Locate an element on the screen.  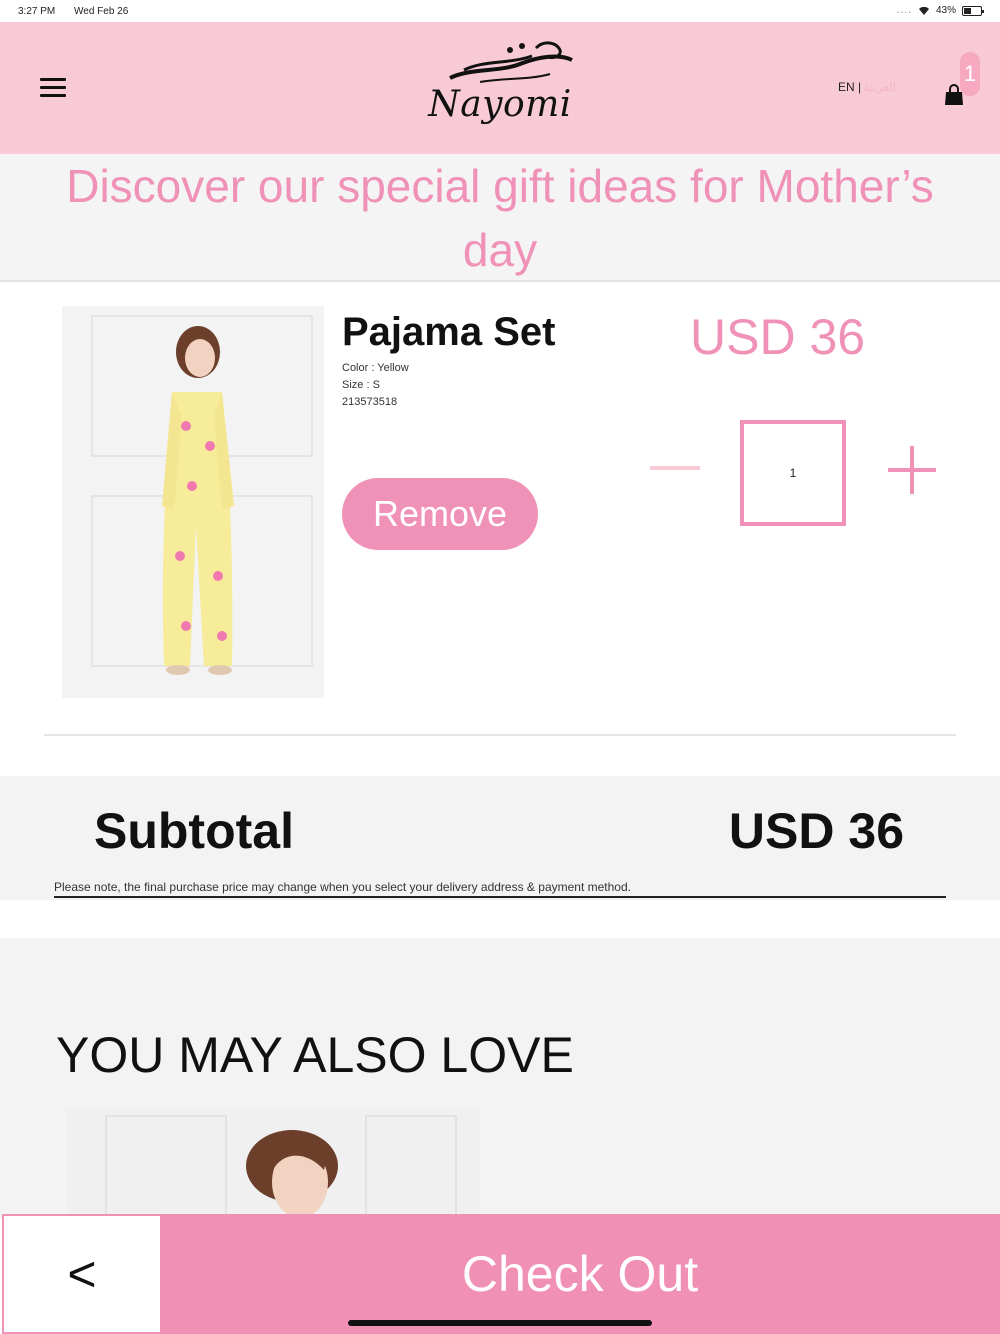
product-image is located at coordinates (193, 502).